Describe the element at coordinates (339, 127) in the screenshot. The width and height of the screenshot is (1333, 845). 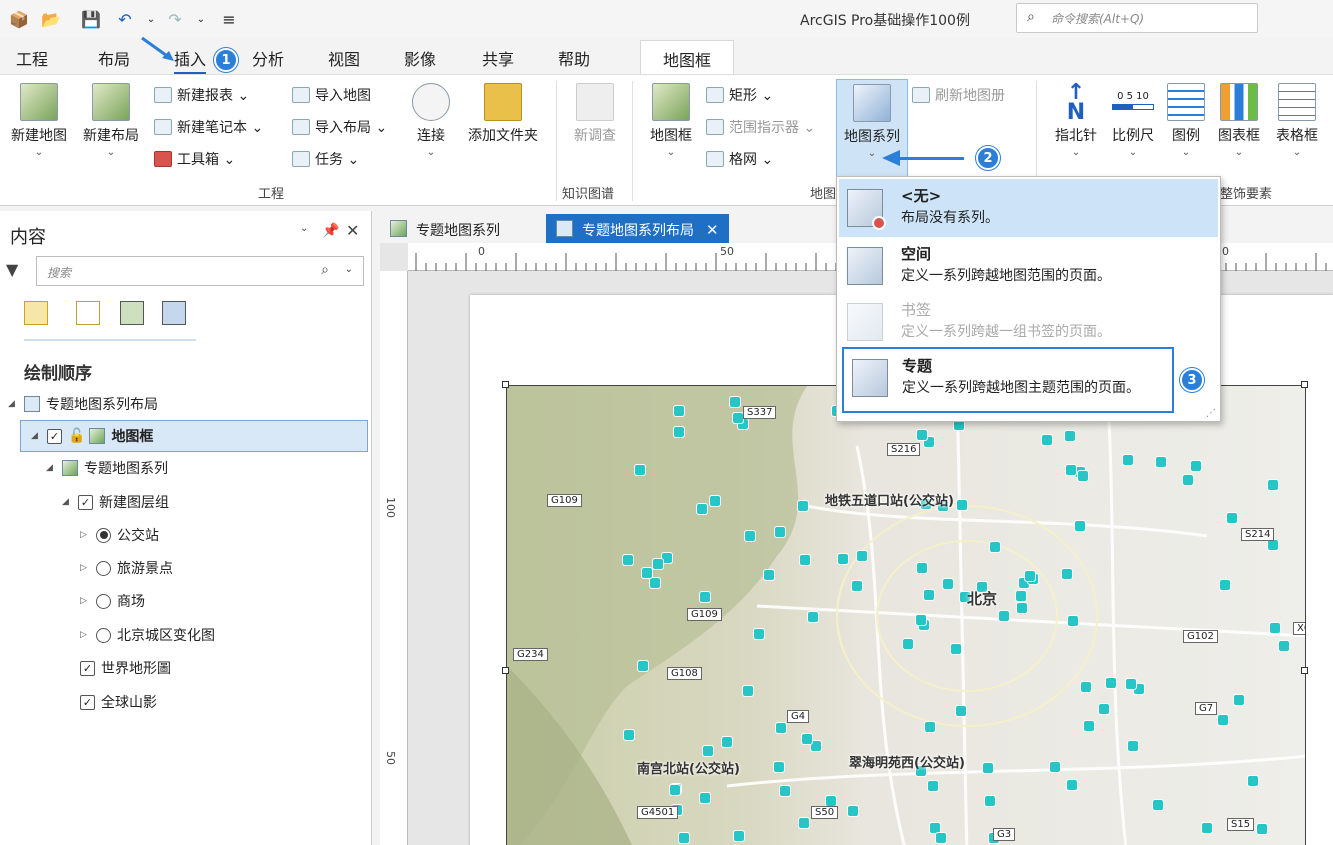
I see `import-layout-button: 导入布局 ⌄` at that location.